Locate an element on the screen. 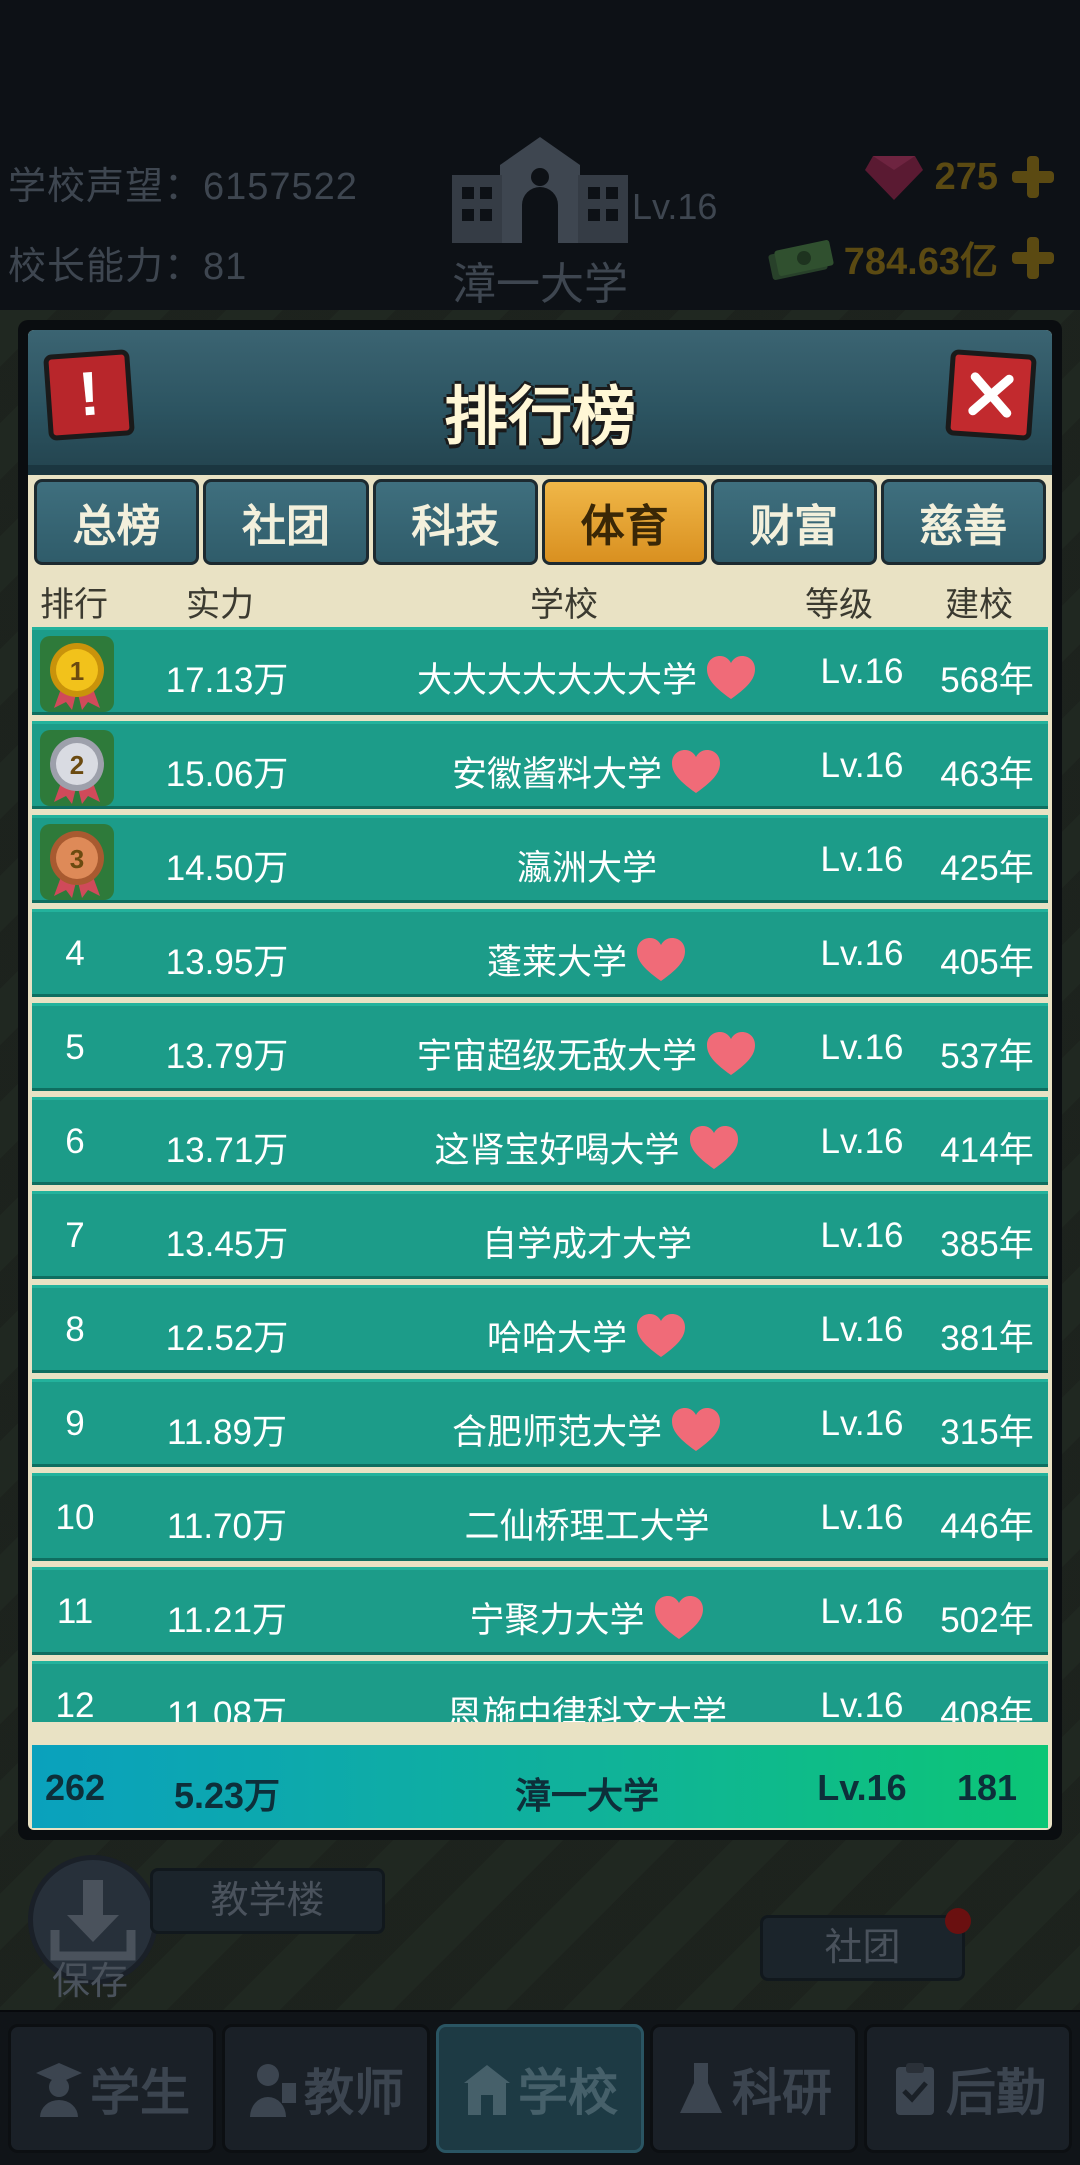  row-rank: 11 is located at coordinates (75, 1611).